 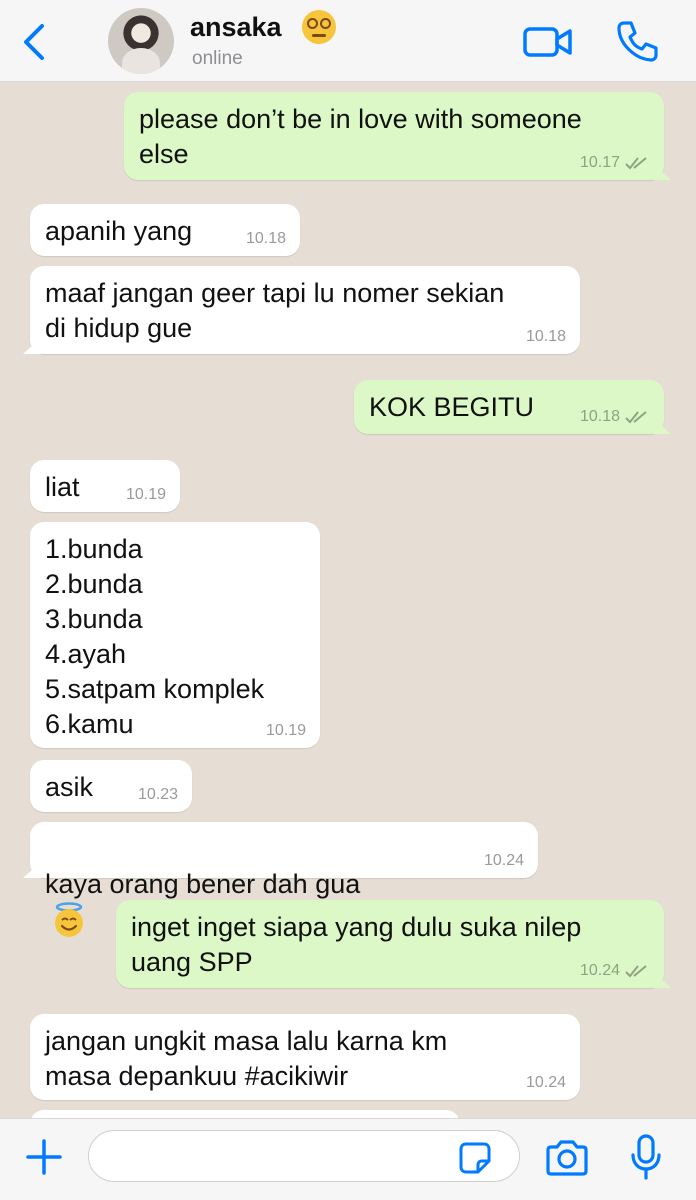 What do you see at coordinates (141, 41) in the screenshot?
I see `contact-avatar` at bounding box center [141, 41].